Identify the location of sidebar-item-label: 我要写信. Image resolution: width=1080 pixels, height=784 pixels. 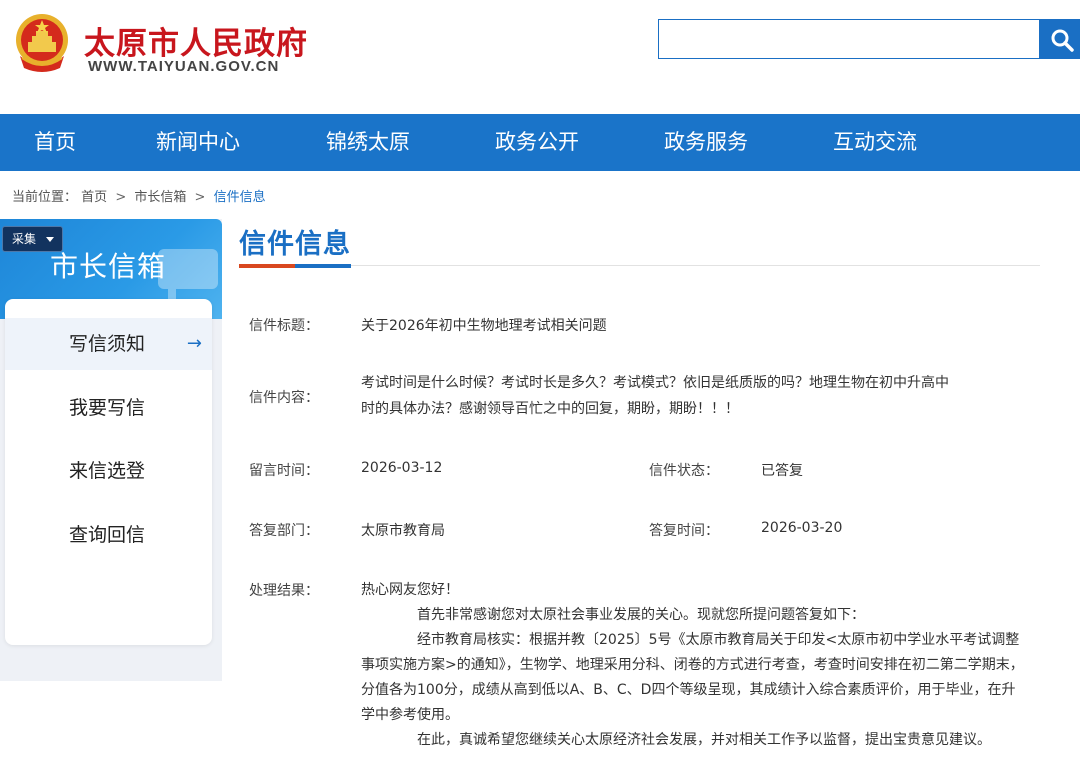
(107, 408).